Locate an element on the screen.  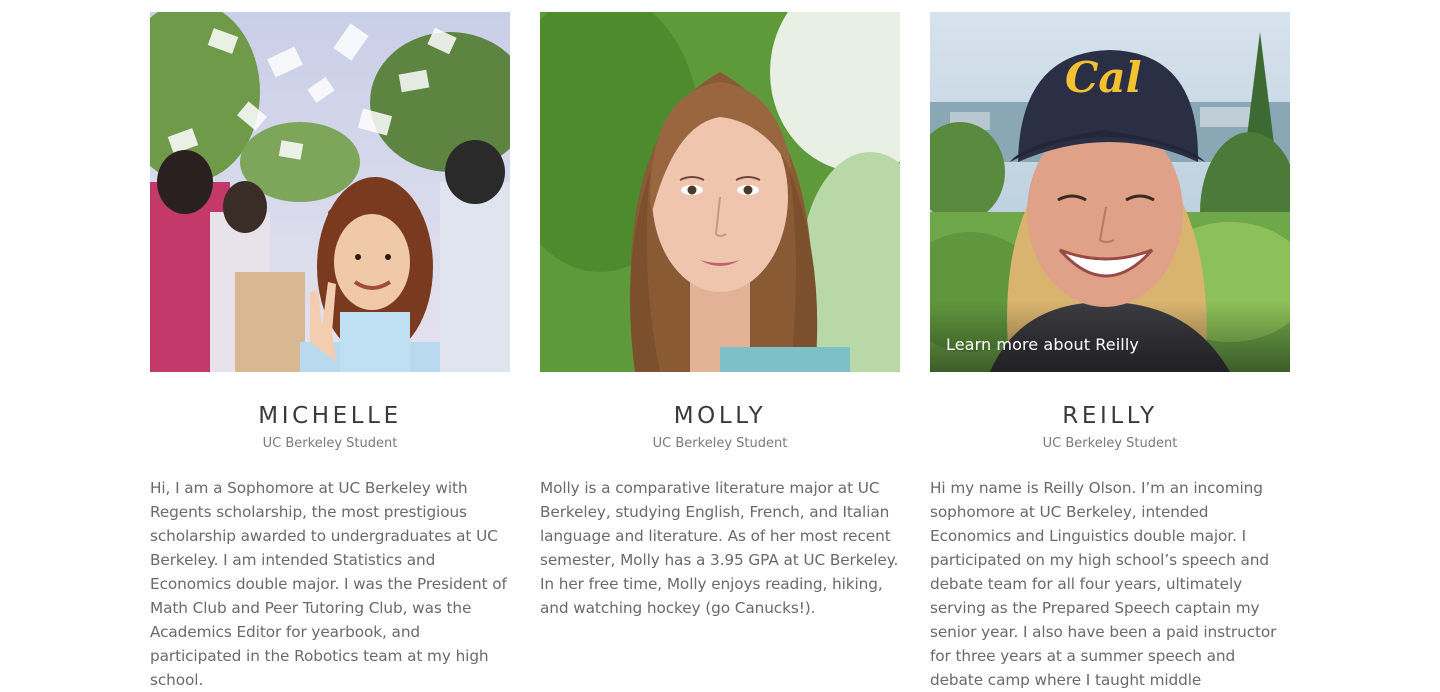
learn-more-reilly-link: Learn more about Reilly is located at coordinates (1042, 344).